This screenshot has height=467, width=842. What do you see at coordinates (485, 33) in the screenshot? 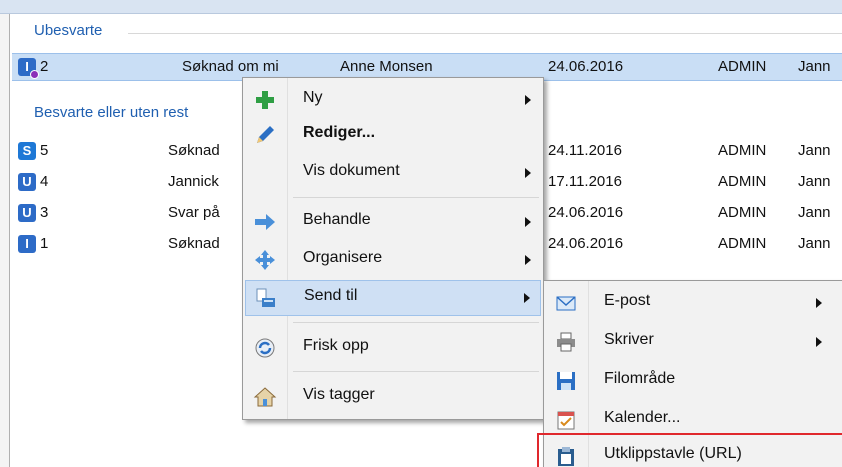
I see `group-divider` at bounding box center [485, 33].